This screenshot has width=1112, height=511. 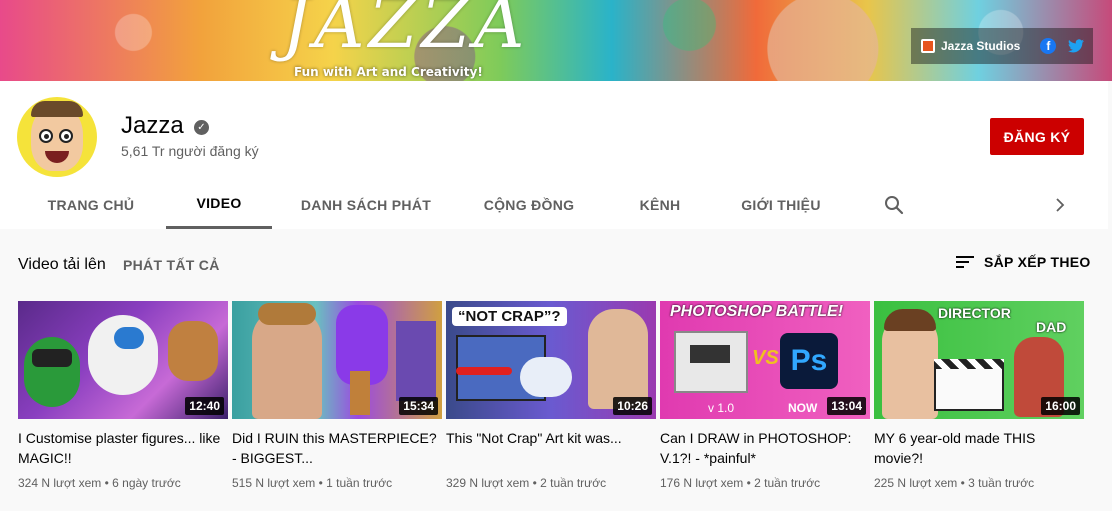 I want to click on video-meta: 176 N lượt xem • 2 tuần trước, so click(x=740, y=483).